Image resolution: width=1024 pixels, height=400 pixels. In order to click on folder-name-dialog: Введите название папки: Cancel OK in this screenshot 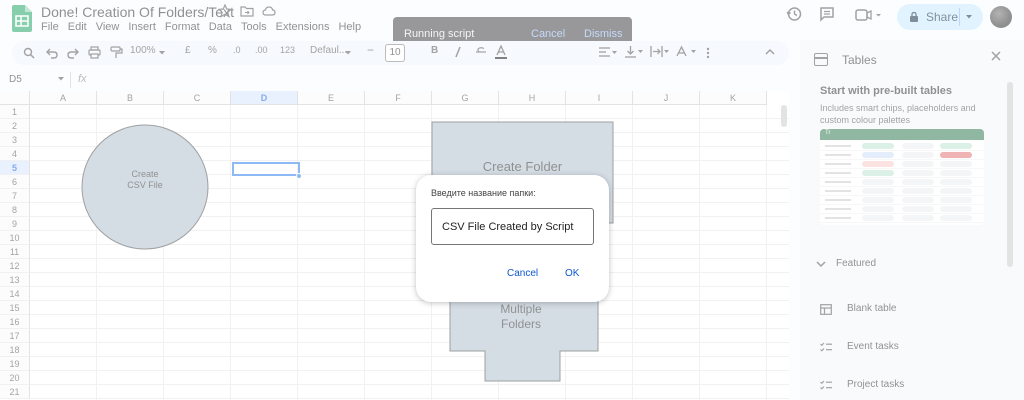, I will do `click(512, 238)`.